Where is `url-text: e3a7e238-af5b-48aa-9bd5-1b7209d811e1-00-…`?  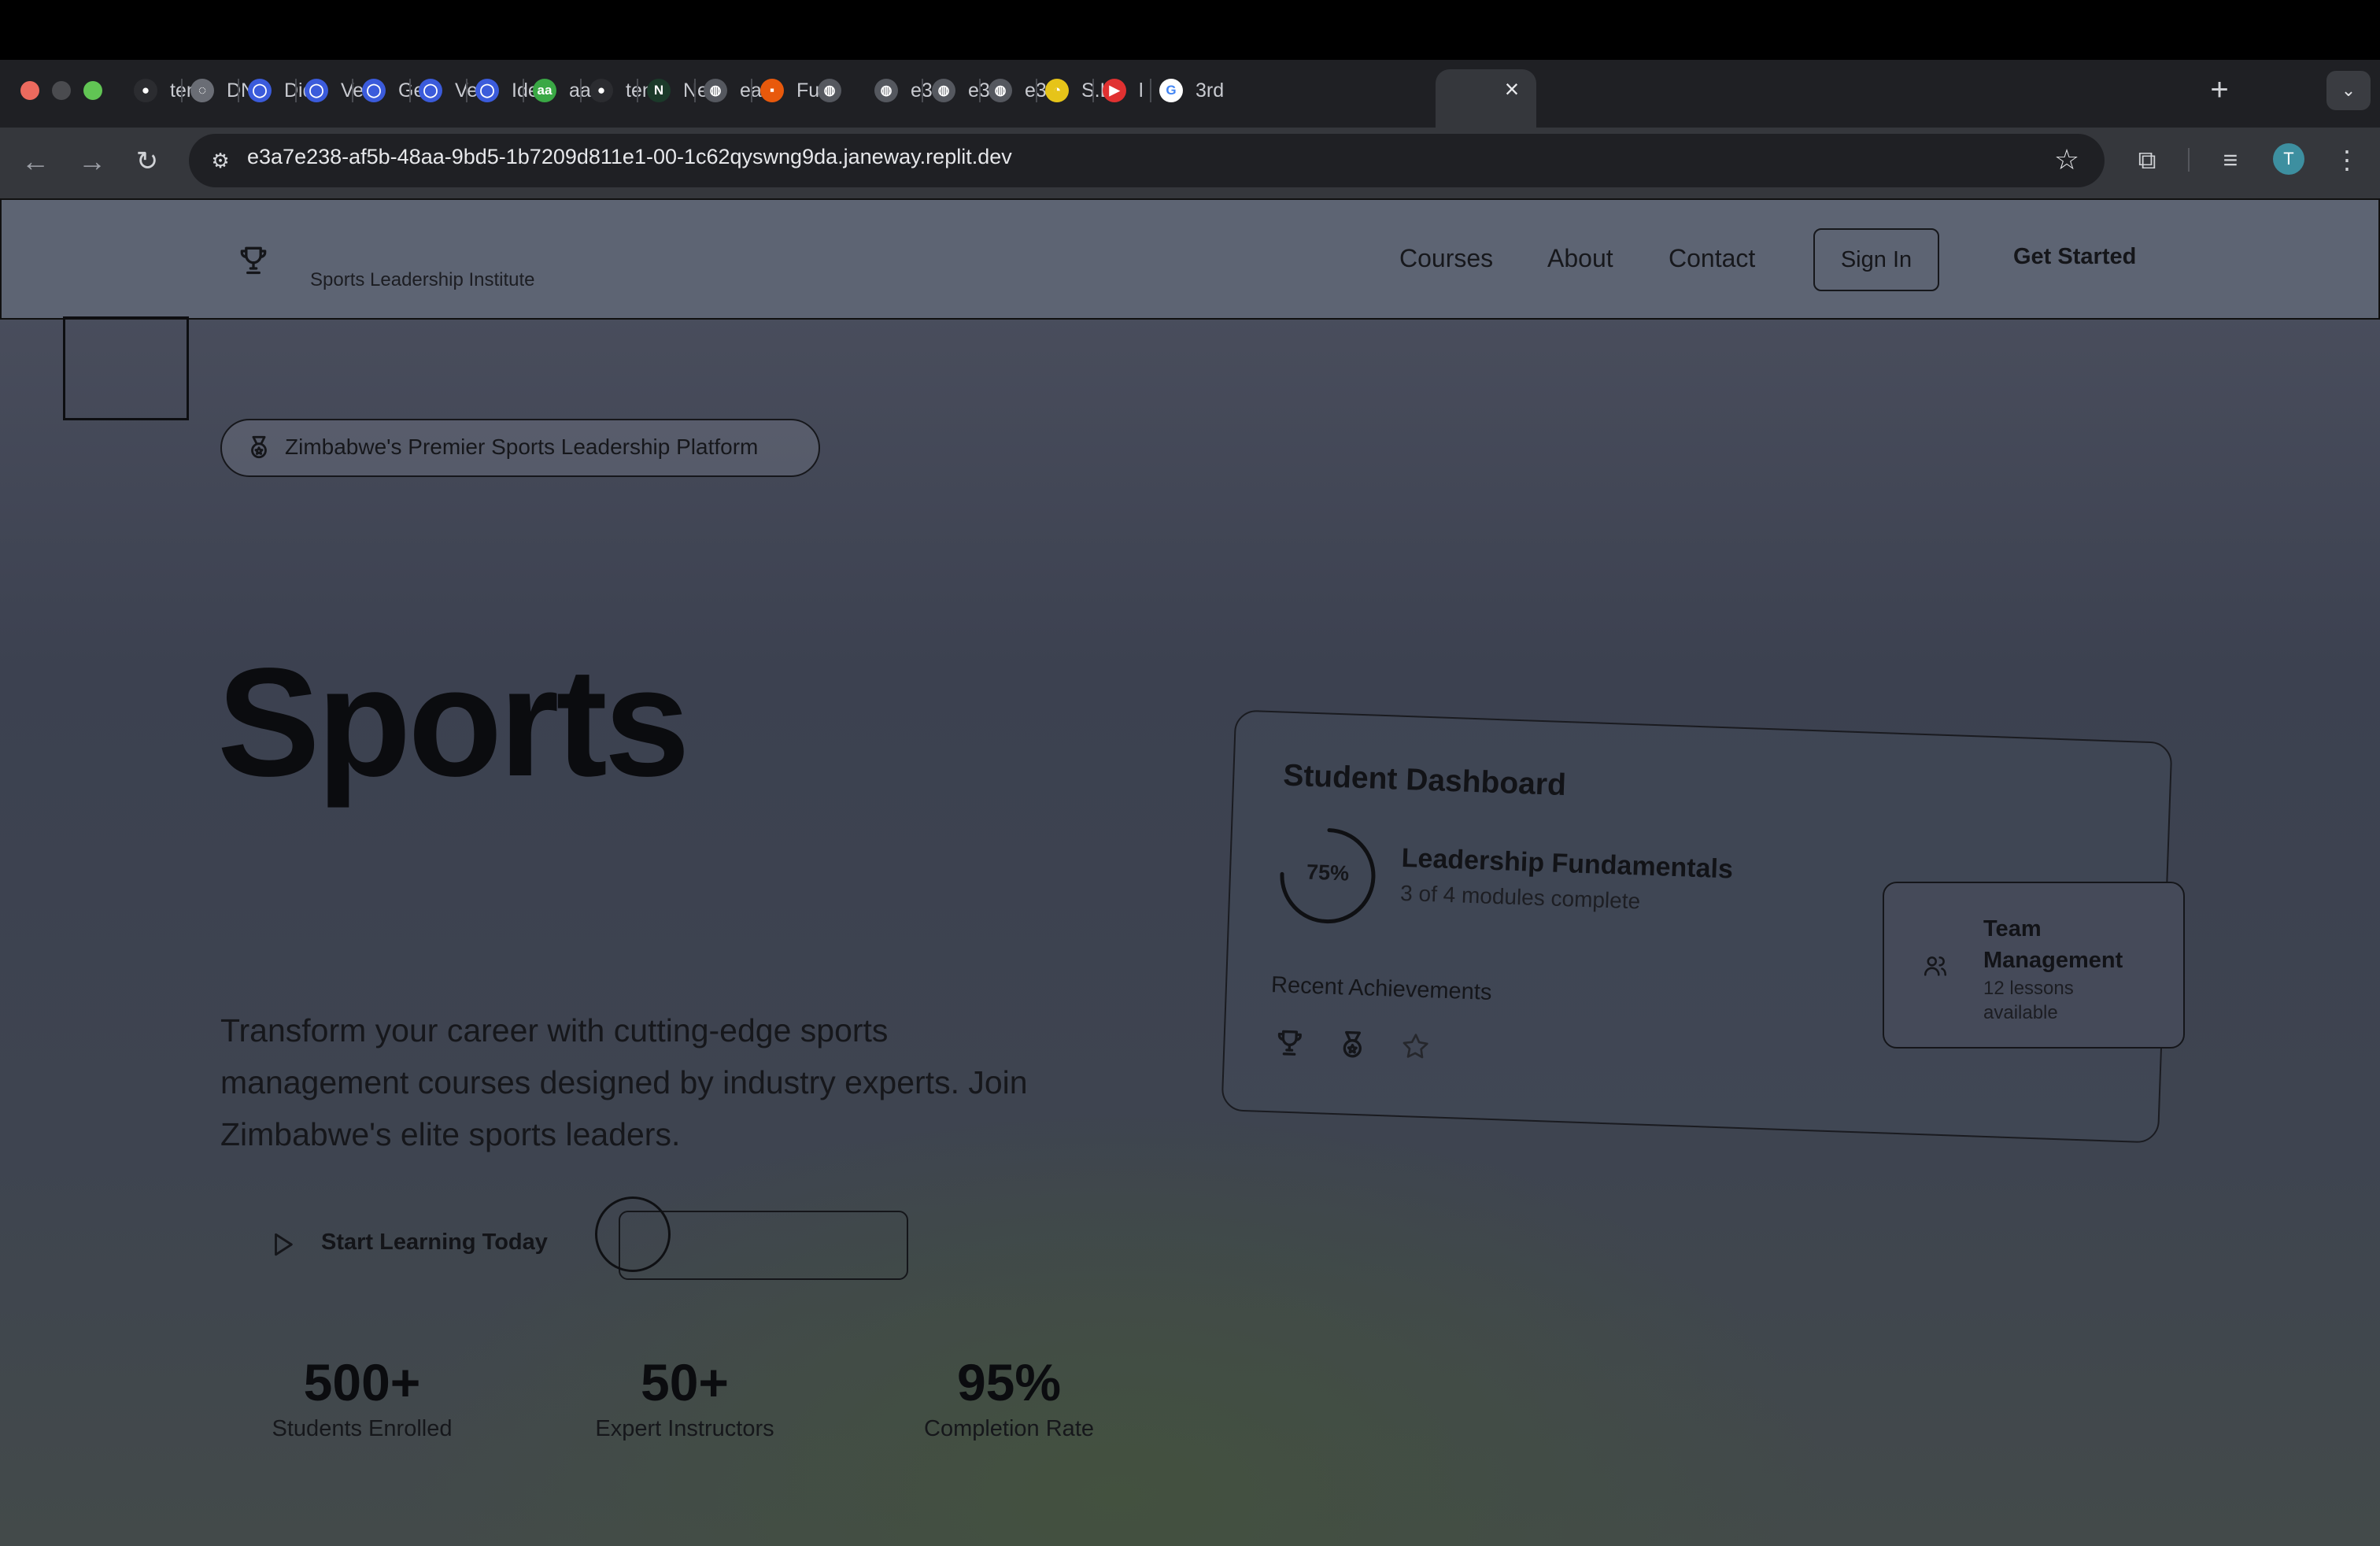 url-text: e3a7e238-af5b-48aa-9bd5-1b7209d811e1-00-… is located at coordinates (629, 157).